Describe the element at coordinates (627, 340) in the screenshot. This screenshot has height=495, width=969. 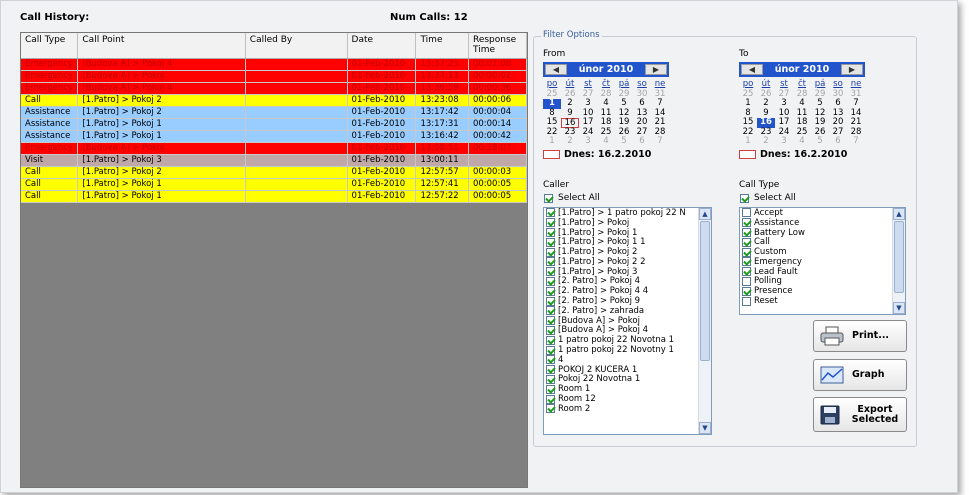
I see `list-item: 1 patro pokoj 22 Novotna 1` at that location.